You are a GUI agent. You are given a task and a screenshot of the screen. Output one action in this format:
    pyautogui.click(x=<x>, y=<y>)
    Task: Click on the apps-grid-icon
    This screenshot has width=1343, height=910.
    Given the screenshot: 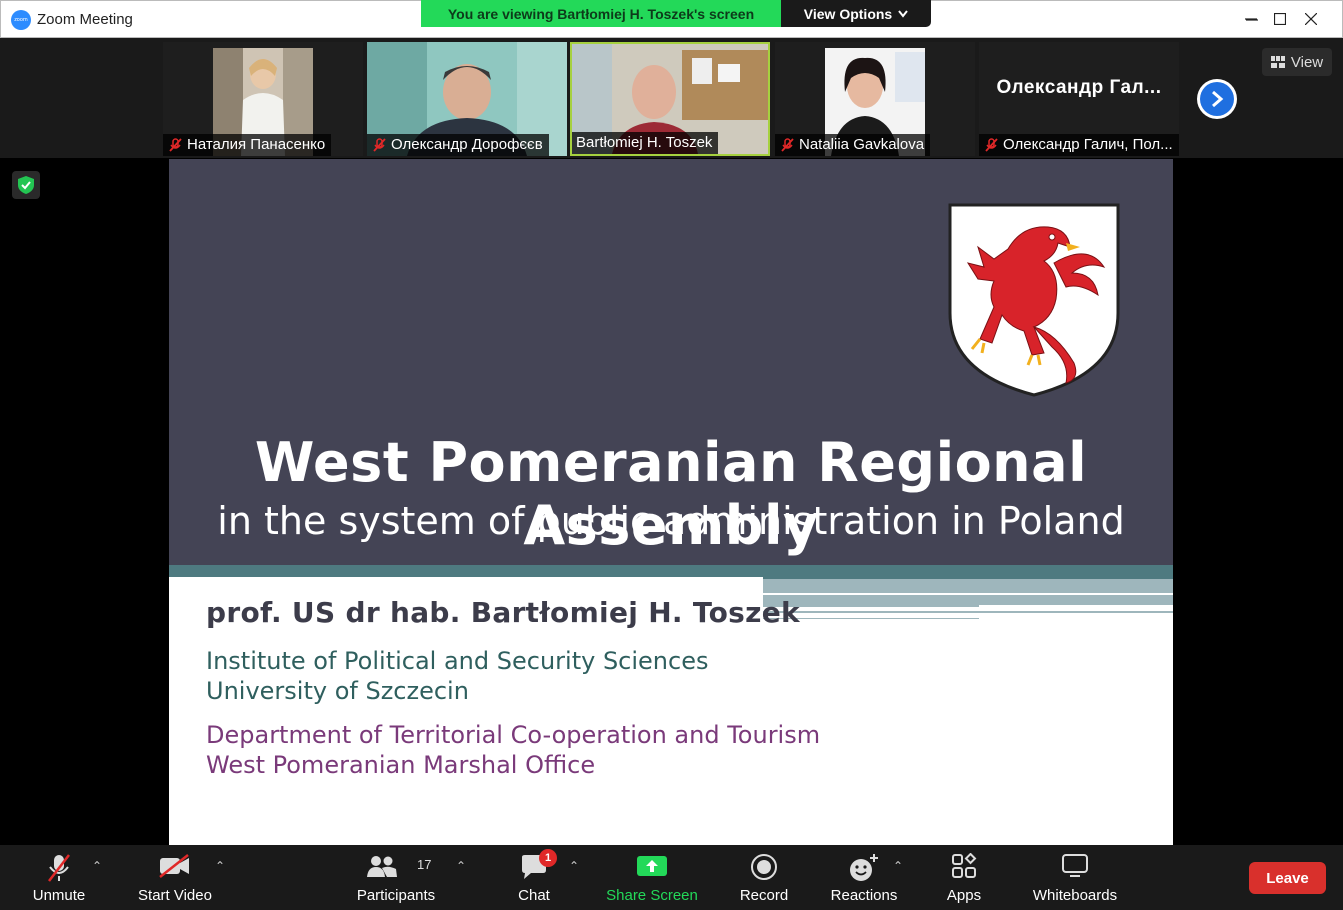 What is the action you would take?
    pyautogui.click(x=964, y=865)
    